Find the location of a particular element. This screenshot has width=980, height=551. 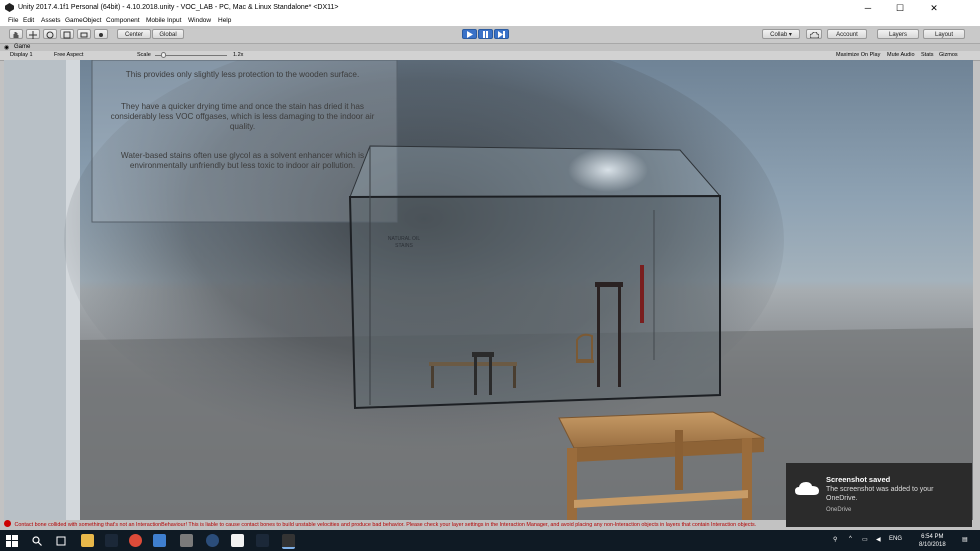

layers-dropdown: Layers is located at coordinates (898, 34).